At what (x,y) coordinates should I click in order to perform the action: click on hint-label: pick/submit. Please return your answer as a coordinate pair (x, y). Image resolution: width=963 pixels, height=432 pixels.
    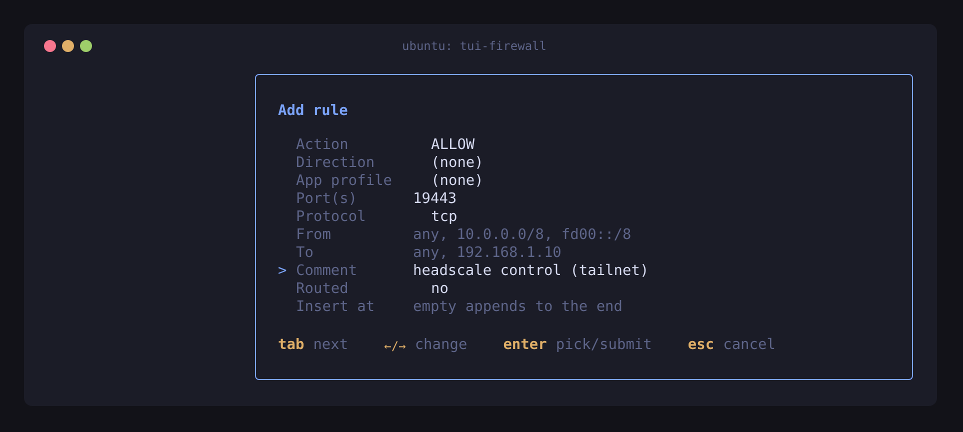
    Looking at the image, I should click on (604, 346).